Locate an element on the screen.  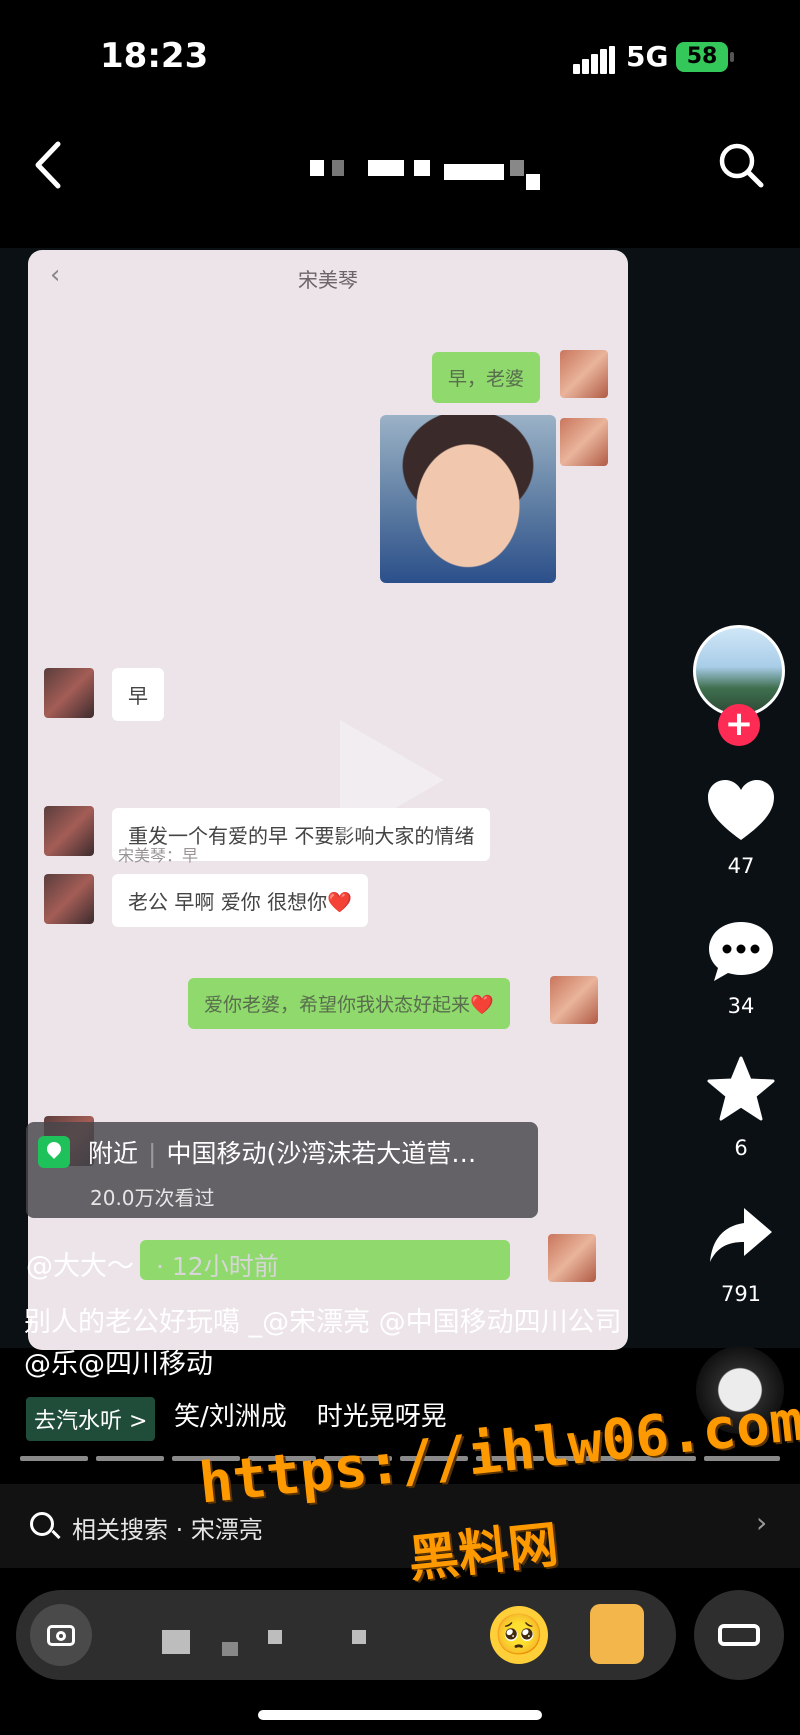
comment-icon is located at coordinates (741, 951).